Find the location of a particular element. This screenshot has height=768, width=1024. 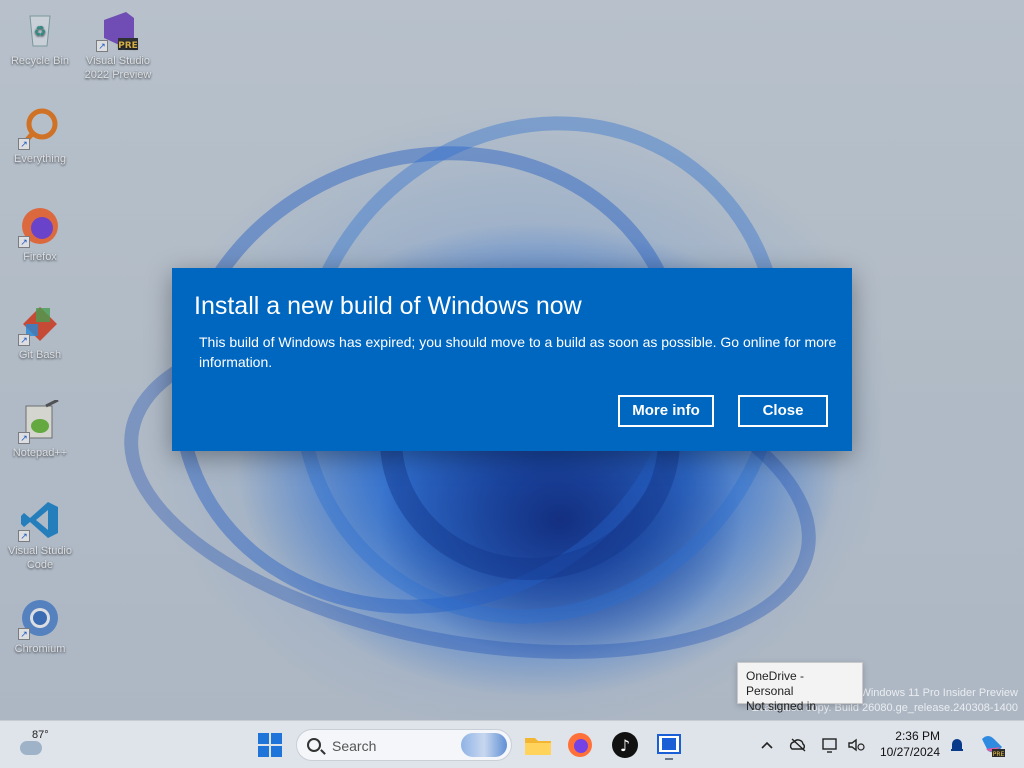

onedrive-cloud-icon is located at coordinates (798, 745).